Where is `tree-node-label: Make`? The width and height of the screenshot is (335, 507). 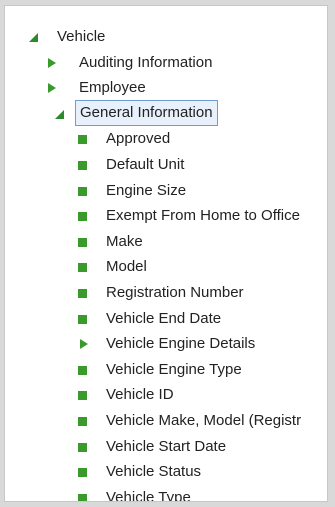 tree-node-label: Make is located at coordinates (124, 241).